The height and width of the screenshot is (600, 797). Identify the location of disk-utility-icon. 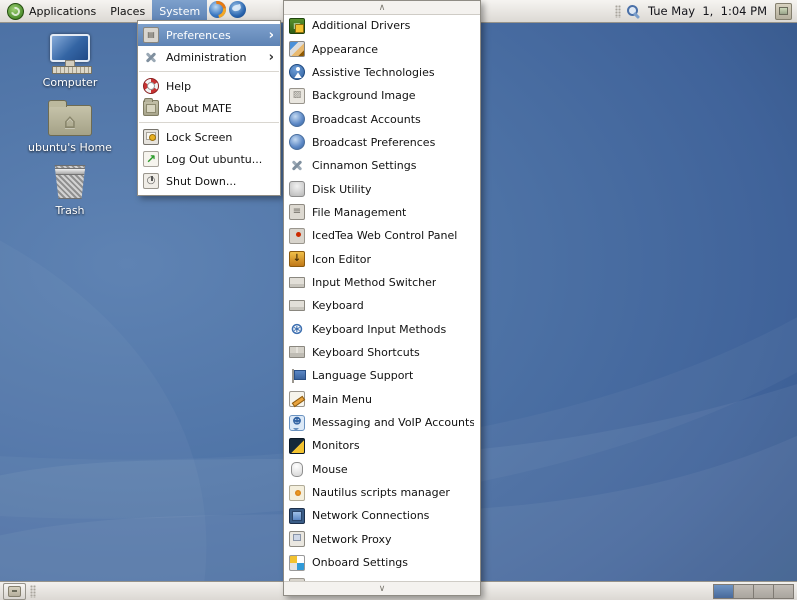
(297, 189).